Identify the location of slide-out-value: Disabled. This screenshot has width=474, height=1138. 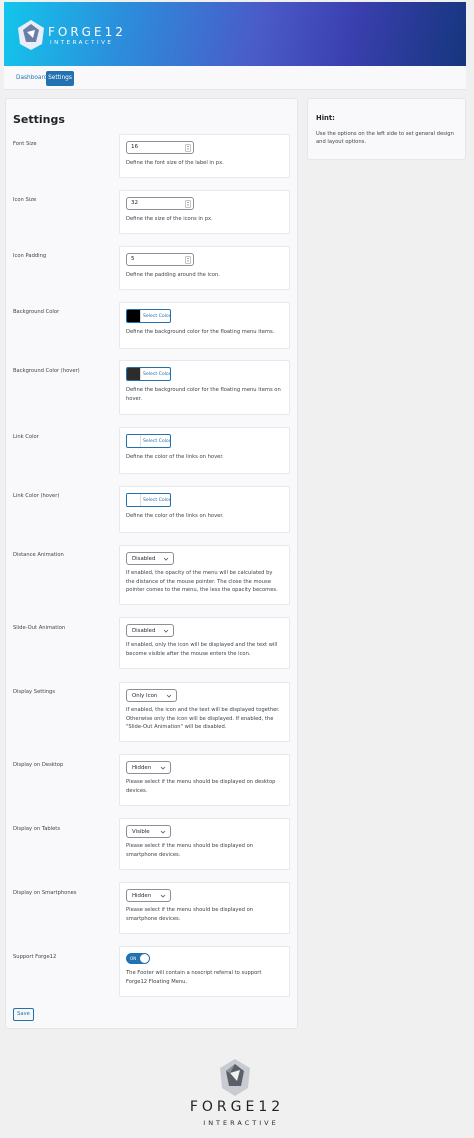
(144, 631).